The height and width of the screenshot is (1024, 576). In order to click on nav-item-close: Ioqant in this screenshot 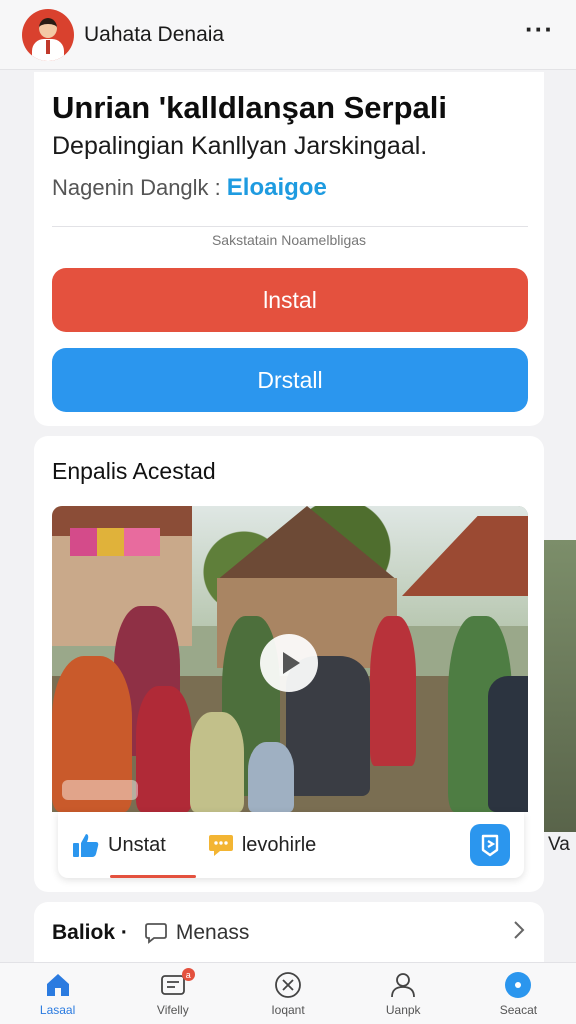, I will do `click(287, 993)`.